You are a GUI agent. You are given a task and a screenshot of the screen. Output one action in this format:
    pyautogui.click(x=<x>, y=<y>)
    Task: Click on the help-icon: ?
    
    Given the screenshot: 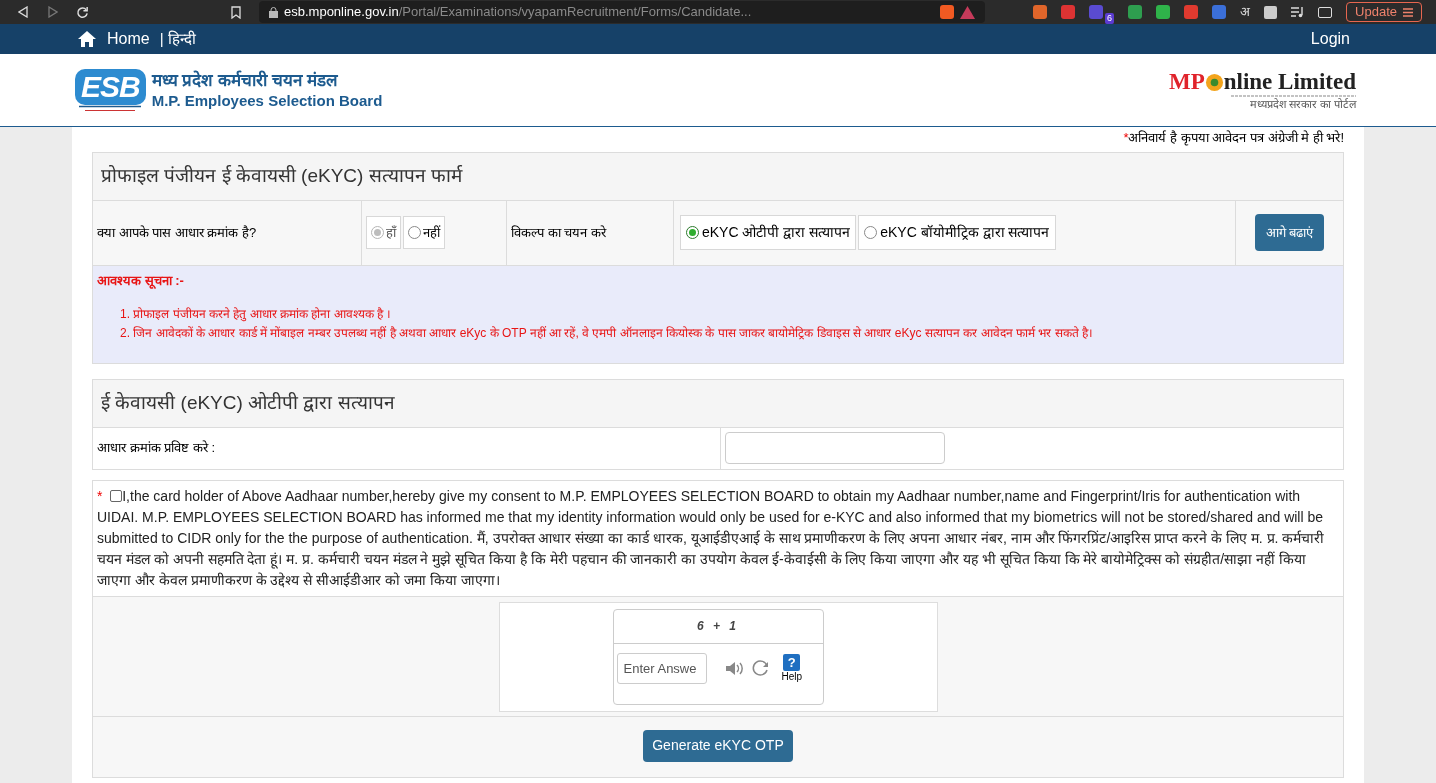 What is the action you would take?
    pyautogui.click(x=792, y=662)
    